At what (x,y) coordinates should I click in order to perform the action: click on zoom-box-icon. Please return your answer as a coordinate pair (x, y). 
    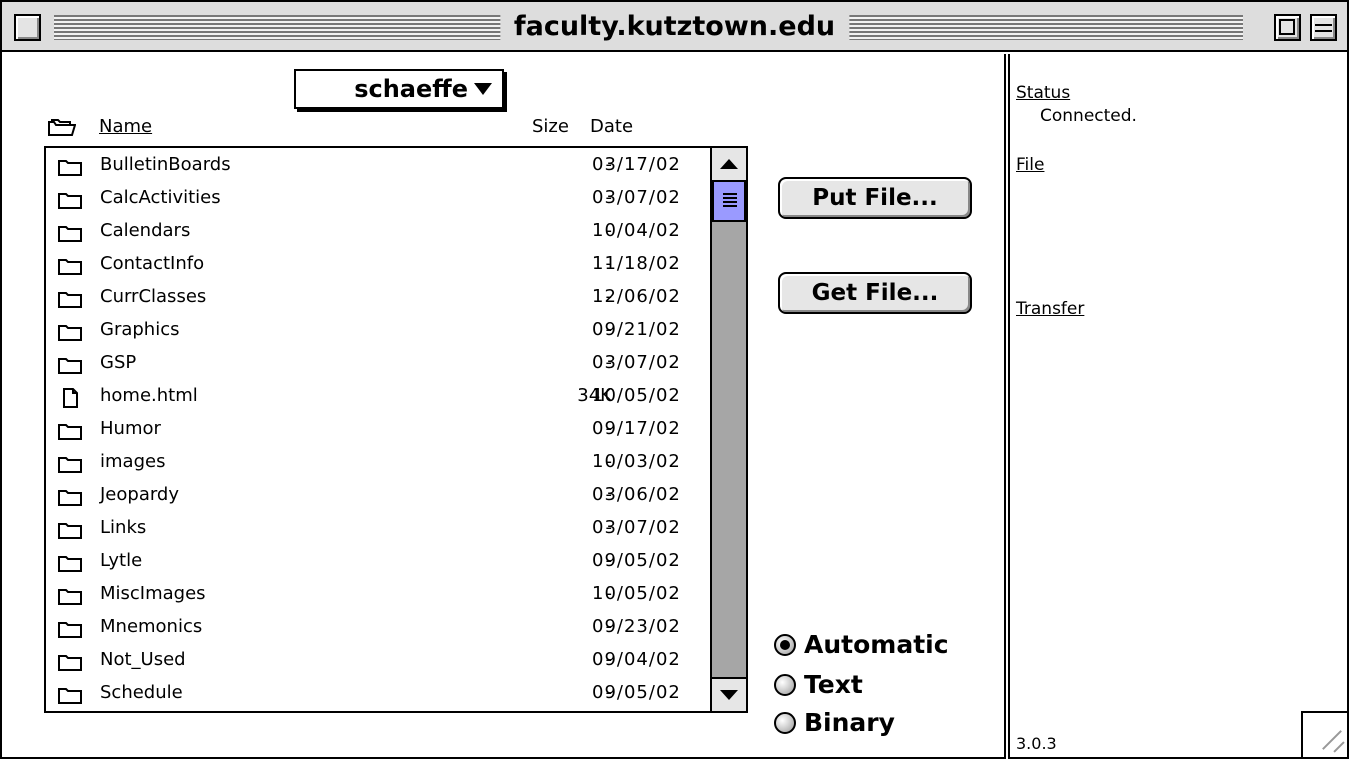
    Looking at the image, I should click on (1287, 27).